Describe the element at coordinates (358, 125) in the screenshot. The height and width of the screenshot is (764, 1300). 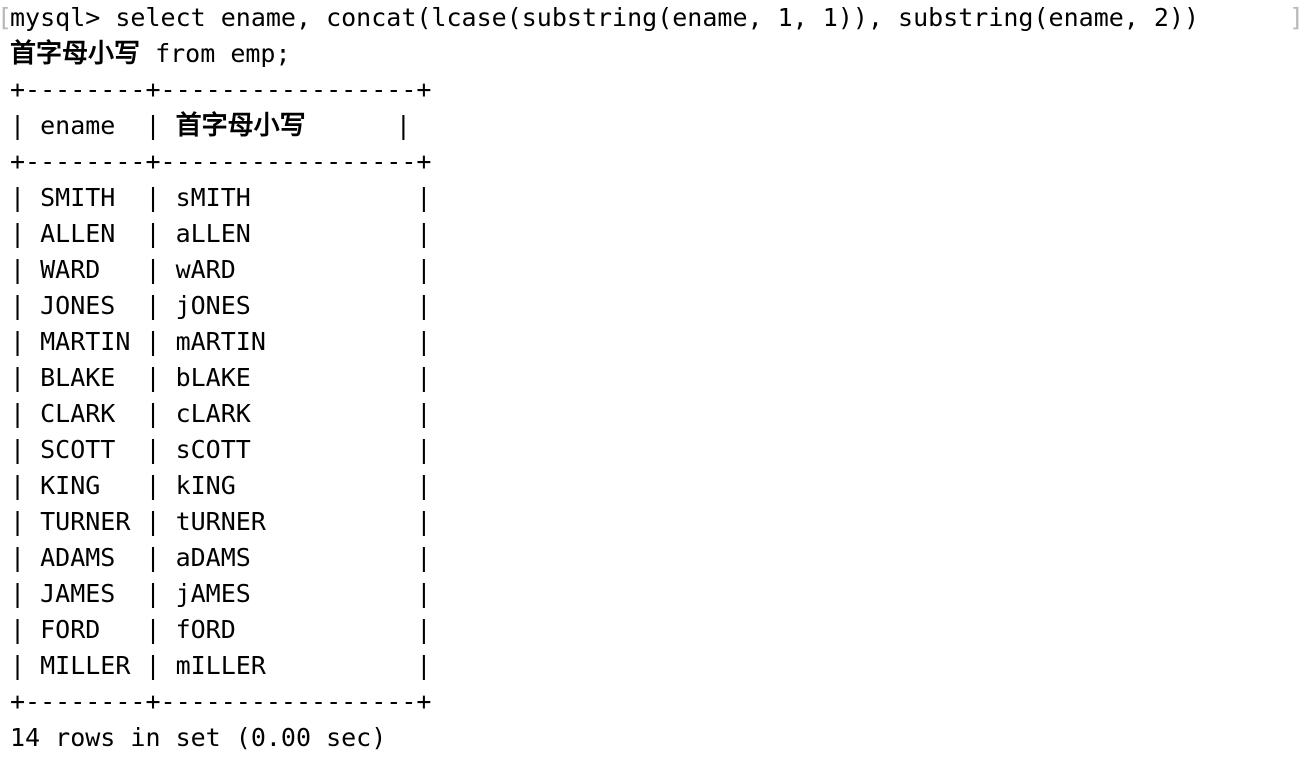
I see `header-alias-padding: |` at that location.